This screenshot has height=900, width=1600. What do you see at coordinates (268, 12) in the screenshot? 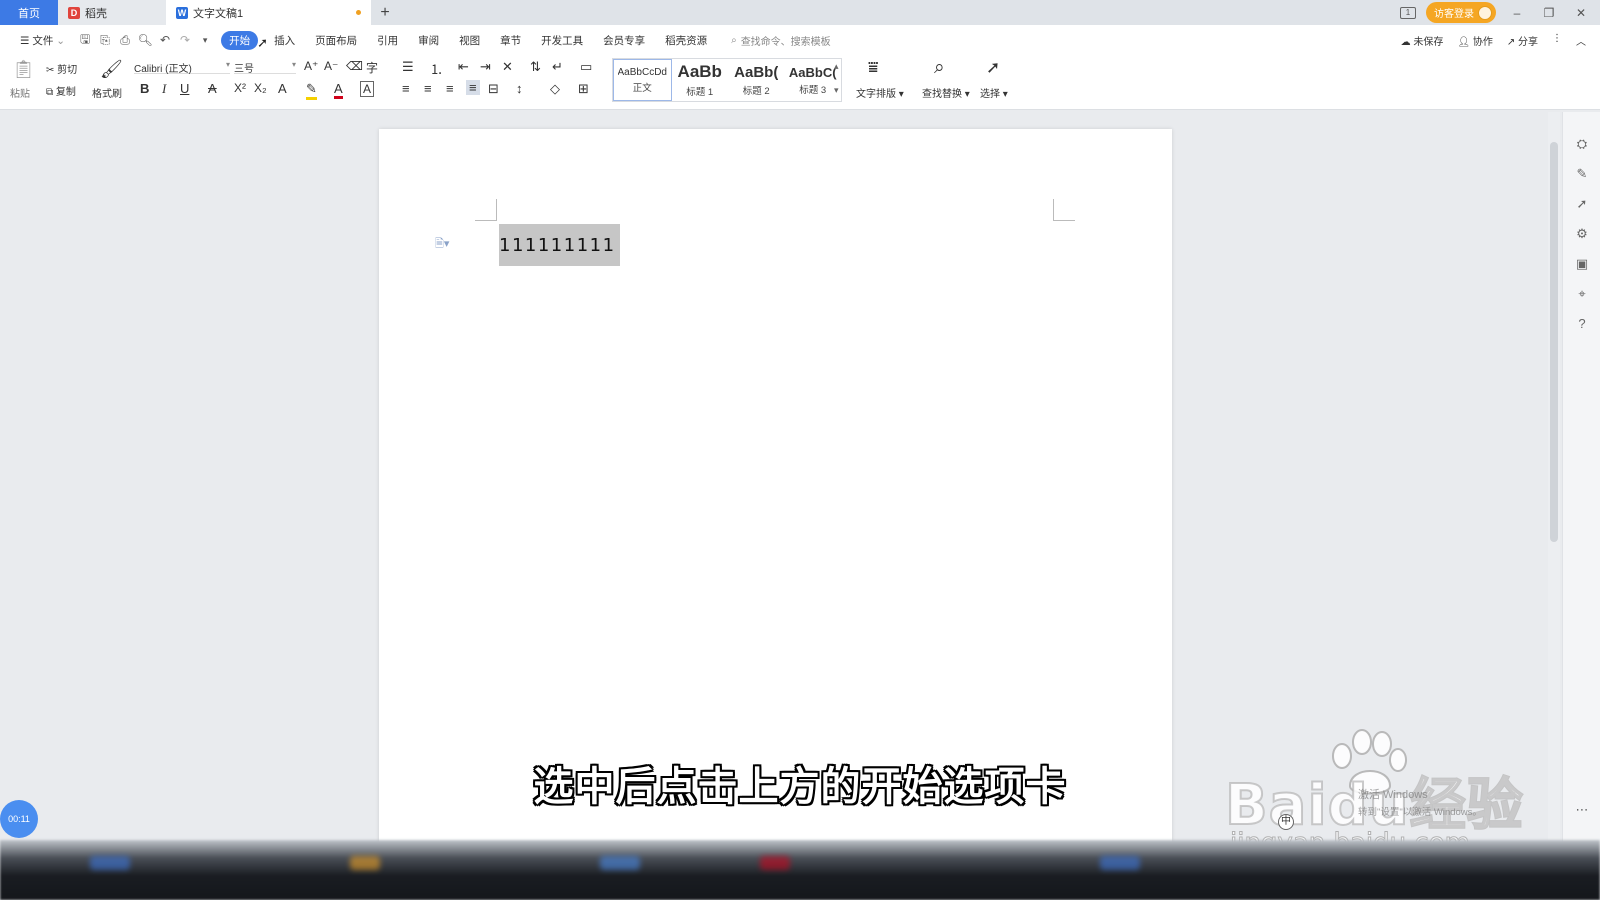
I see `tab-document: W 文字文稿1` at bounding box center [268, 12].